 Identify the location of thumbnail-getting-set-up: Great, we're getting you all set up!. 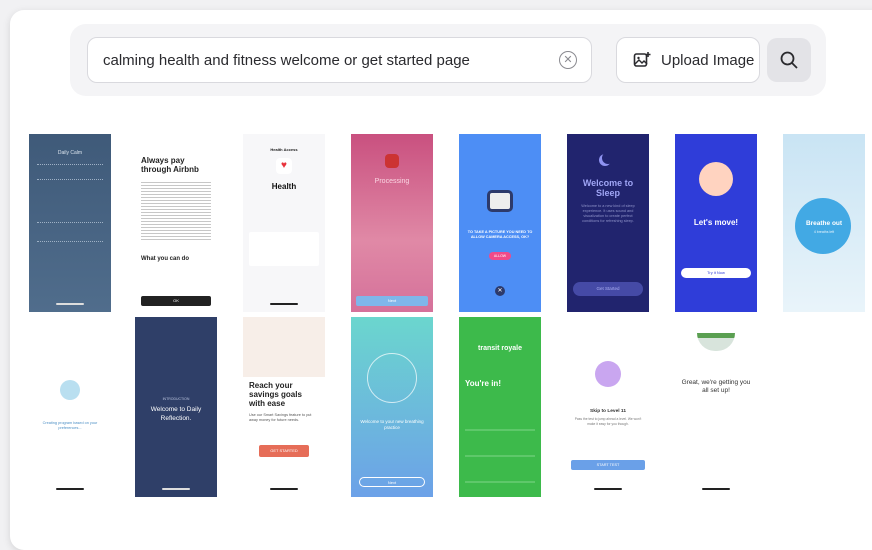
(716, 407).